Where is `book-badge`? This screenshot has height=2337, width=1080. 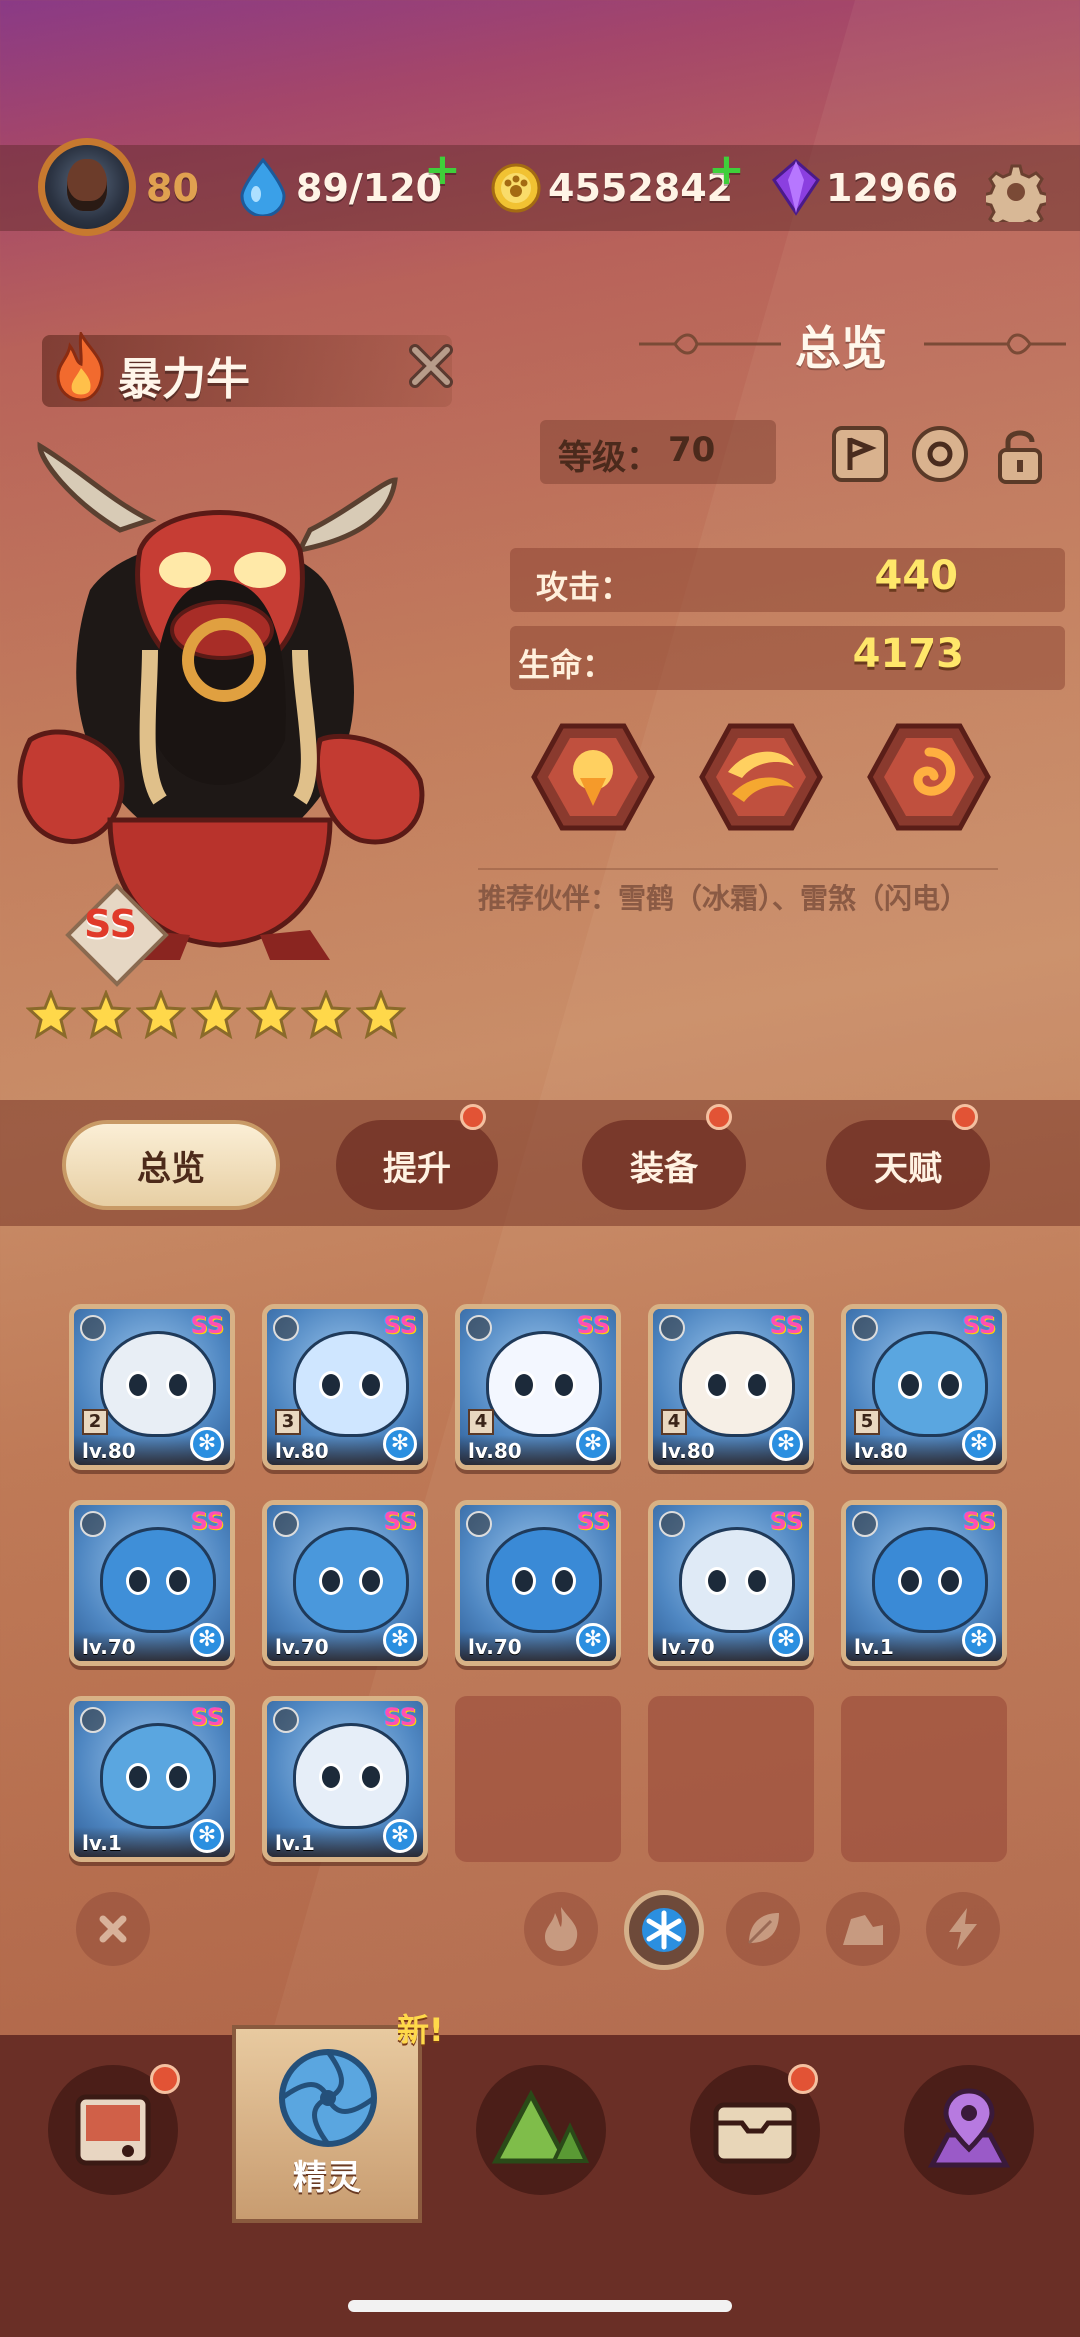
book-badge is located at coordinates (165, 2079).